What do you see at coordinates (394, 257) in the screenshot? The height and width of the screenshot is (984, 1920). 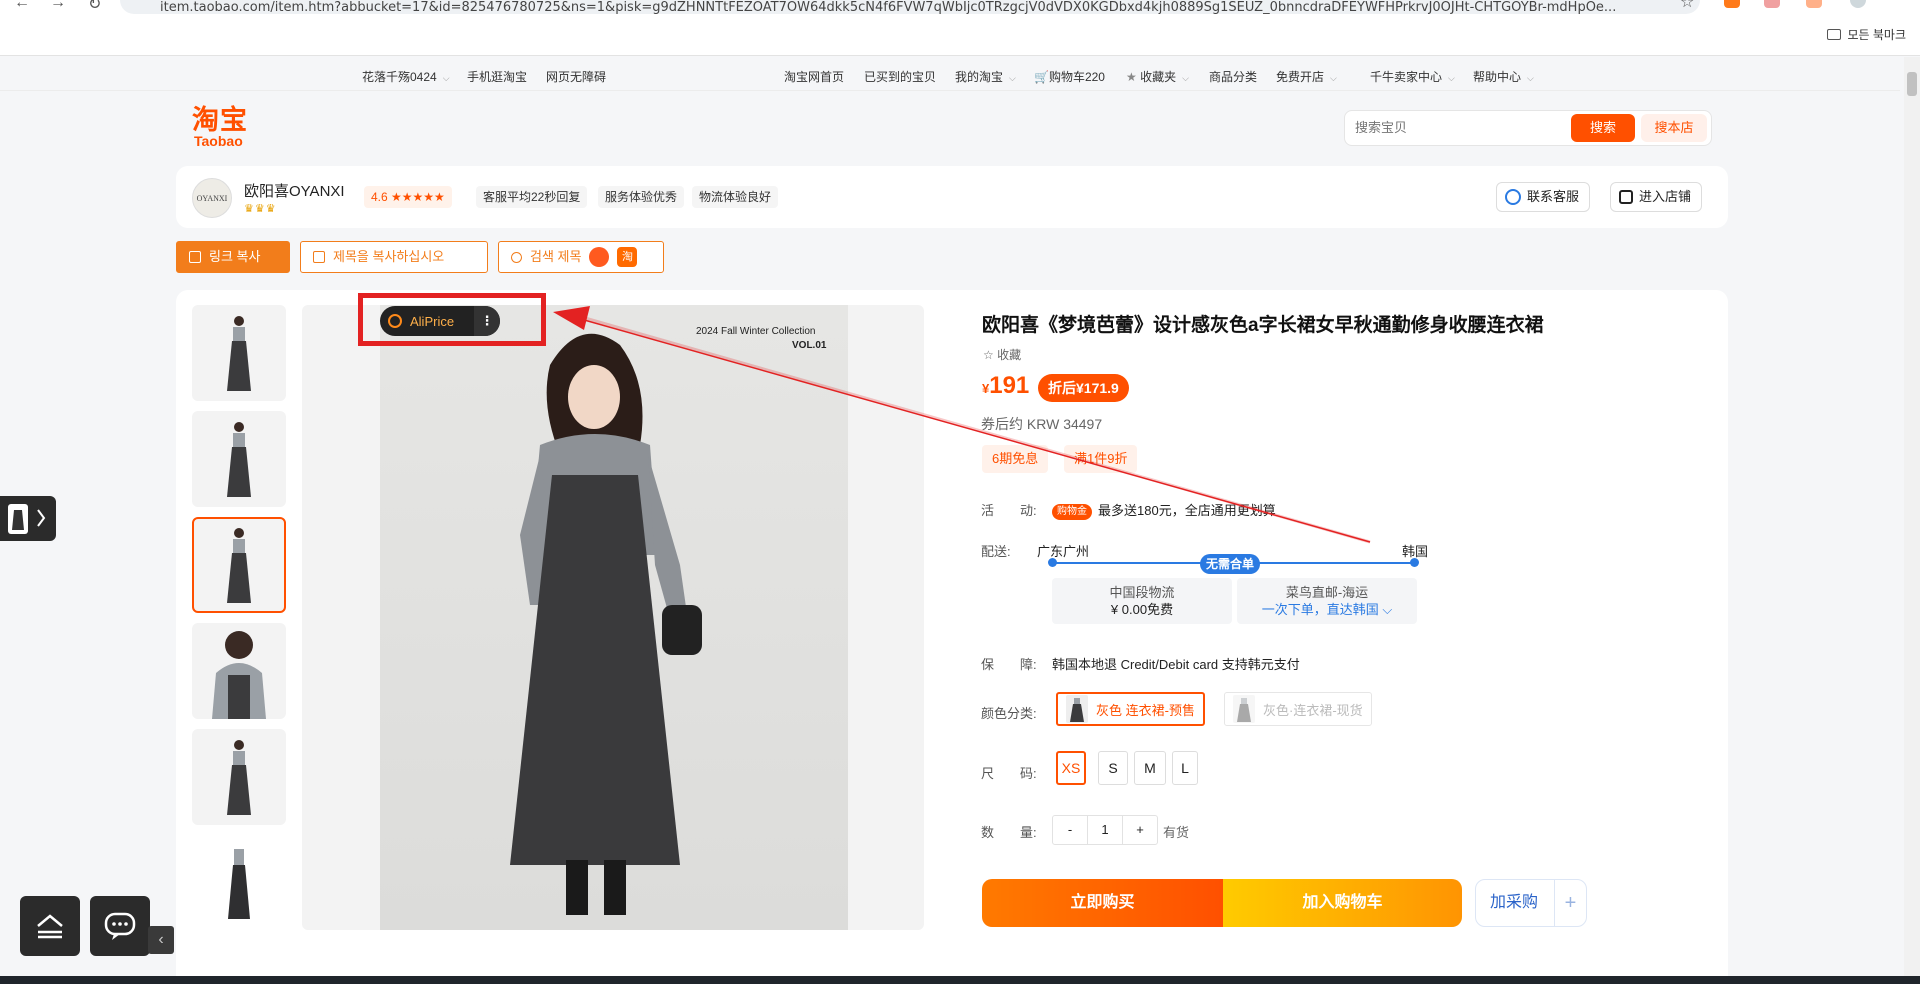 I see `copy-title-button: 제목을 복사하십시오` at bounding box center [394, 257].